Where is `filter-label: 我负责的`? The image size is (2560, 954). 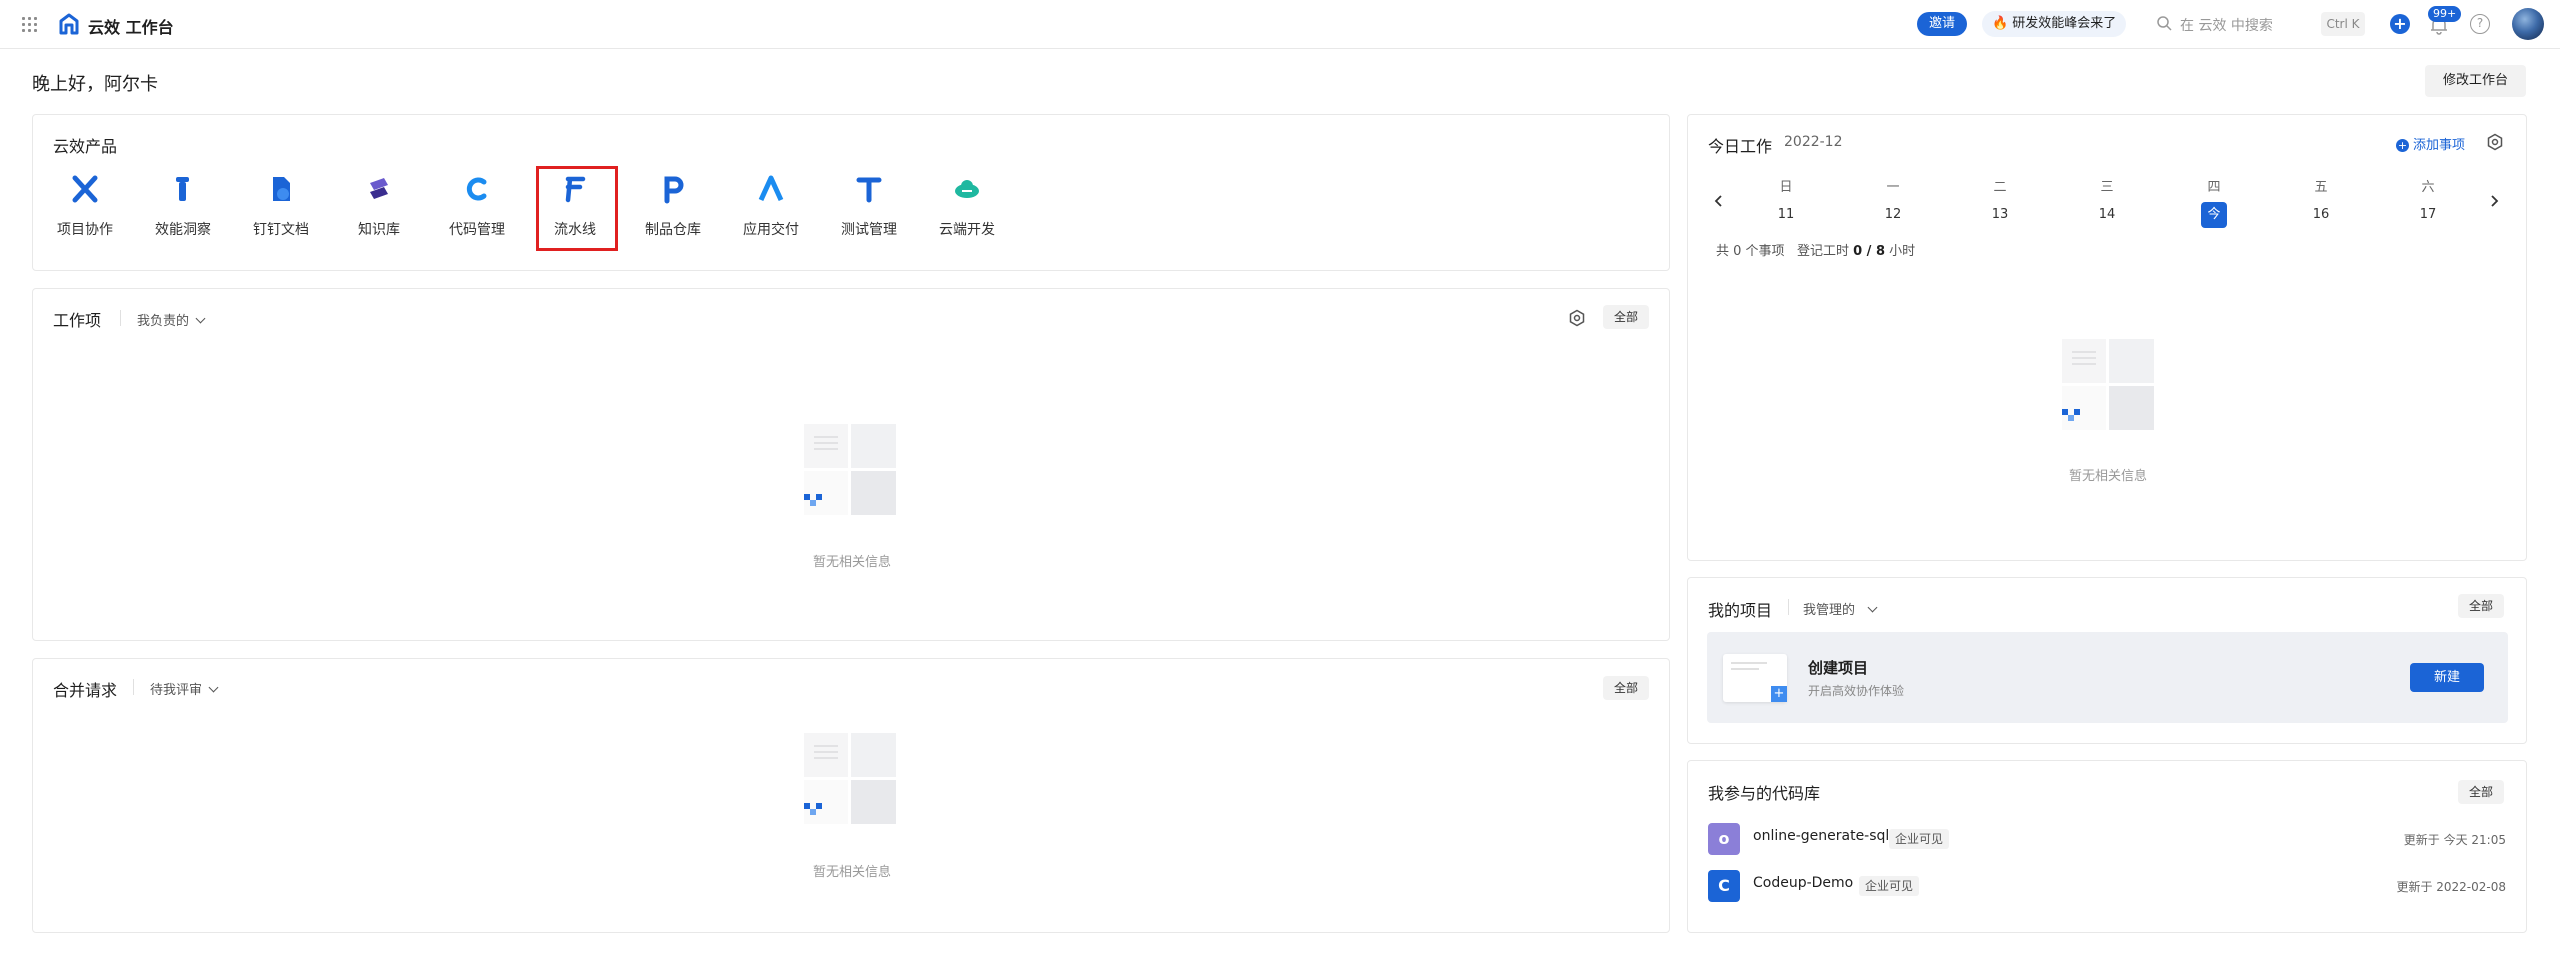
filter-label: 我负责的 is located at coordinates (163, 321).